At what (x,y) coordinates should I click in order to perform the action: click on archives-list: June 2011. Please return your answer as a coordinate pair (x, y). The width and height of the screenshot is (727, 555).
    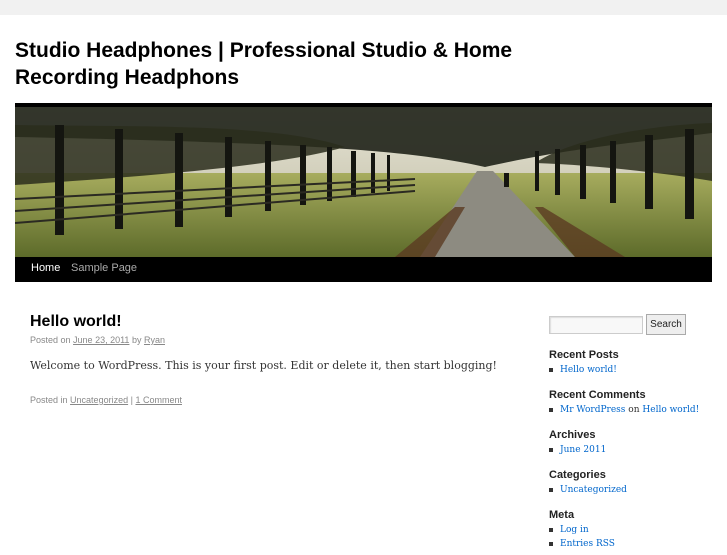
    Looking at the image, I should click on (577, 450).